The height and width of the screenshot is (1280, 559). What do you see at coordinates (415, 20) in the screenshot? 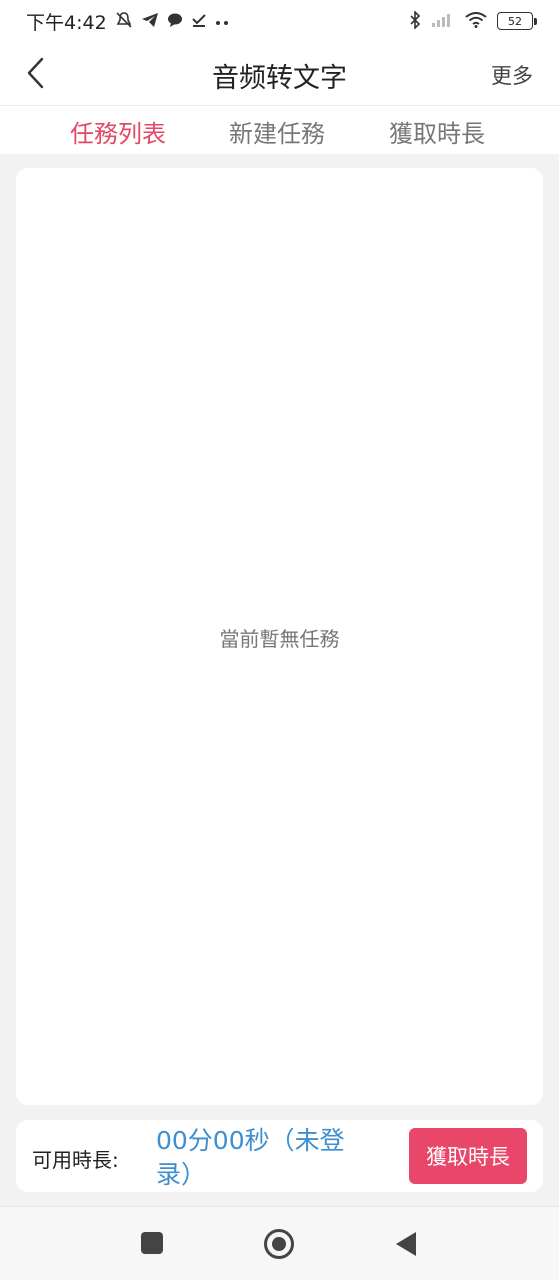
I see `bluetooth-icon` at bounding box center [415, 20].